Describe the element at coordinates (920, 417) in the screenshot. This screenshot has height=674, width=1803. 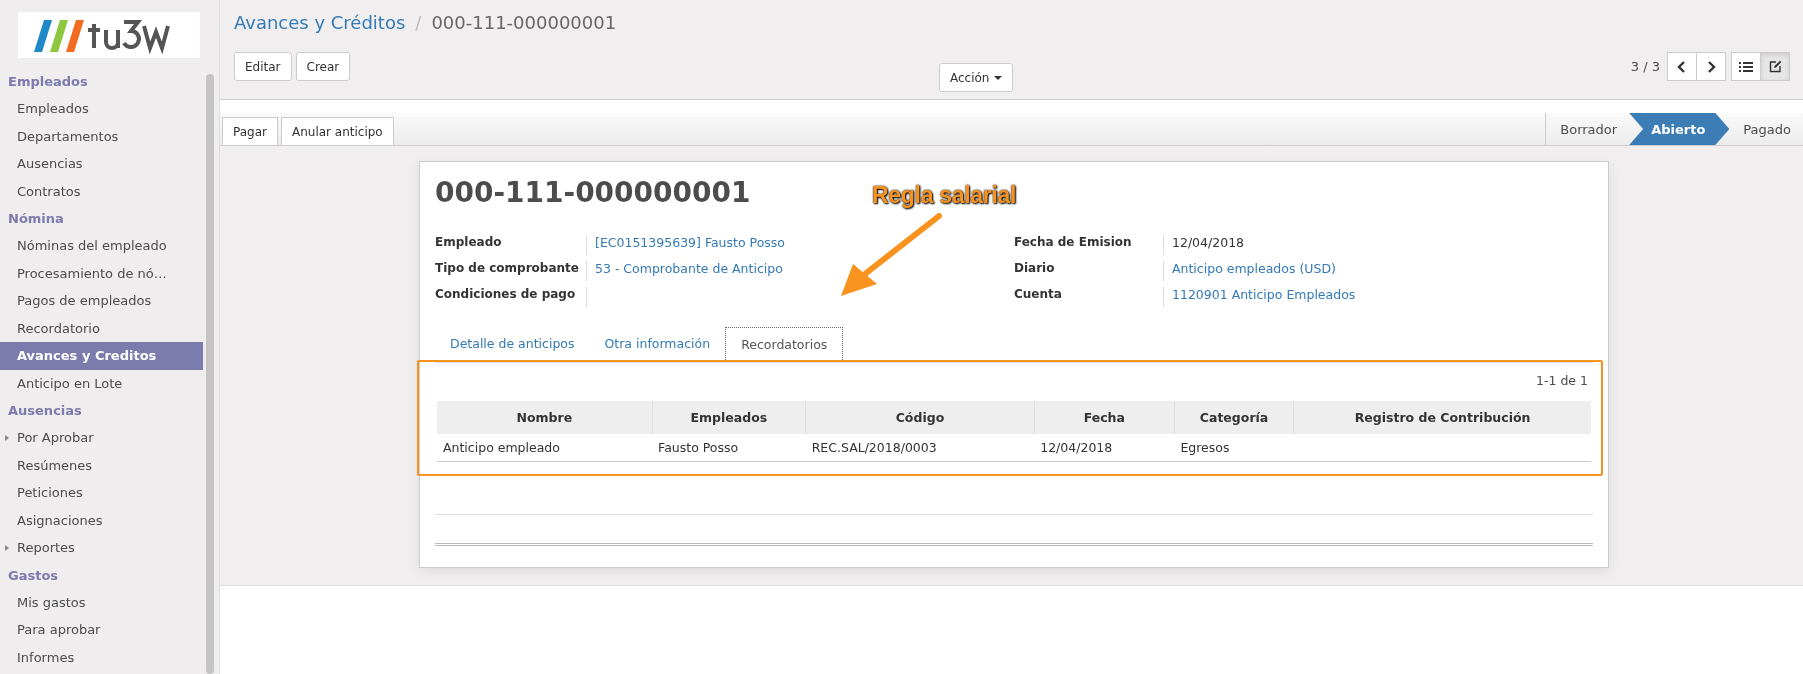
I see `column-header: Código` at that location.